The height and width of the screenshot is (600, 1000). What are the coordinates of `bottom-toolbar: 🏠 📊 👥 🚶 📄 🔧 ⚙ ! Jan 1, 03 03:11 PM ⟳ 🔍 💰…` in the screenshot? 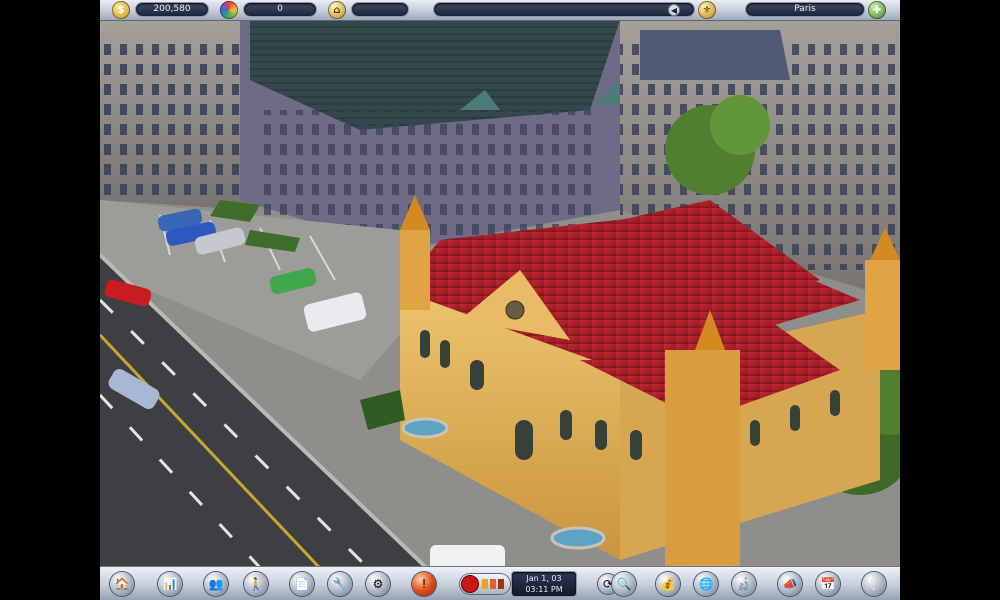 It's located at (500, 583).